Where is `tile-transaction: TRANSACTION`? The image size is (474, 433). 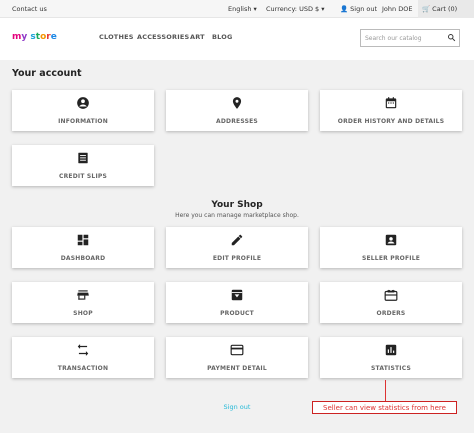 tile-transaction: TRANSACTION is located at coordinates (83, 357).